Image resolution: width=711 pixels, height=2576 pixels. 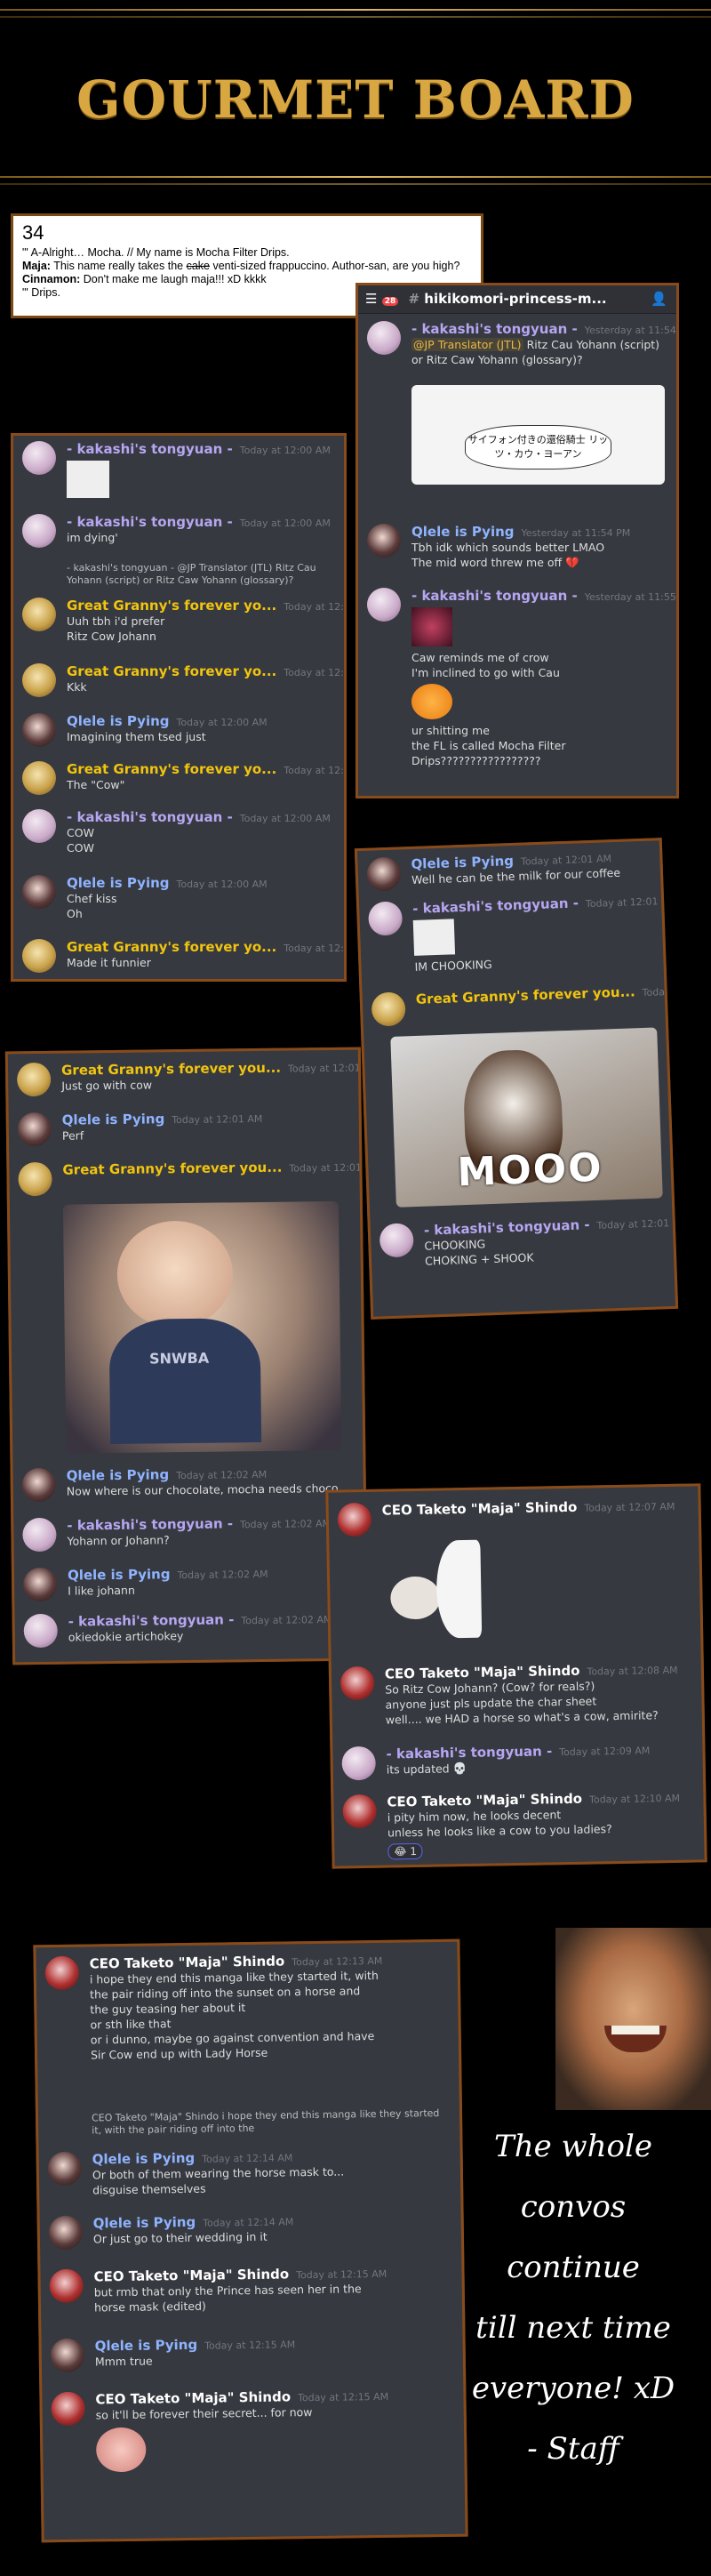 I want to click on manga-image: サイフォン付きの還俗騎士 リッツ・カウ・ヨーアン, so click(x=538, y=435).